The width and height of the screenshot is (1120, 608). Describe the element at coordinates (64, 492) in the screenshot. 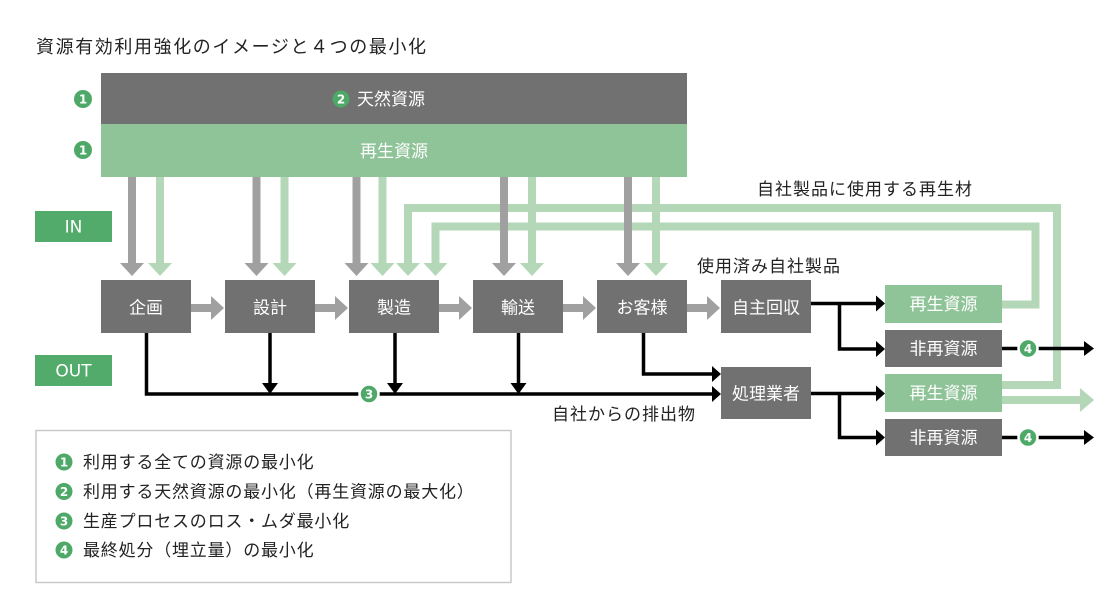

I see `legend-badge-number: 2` at that location.